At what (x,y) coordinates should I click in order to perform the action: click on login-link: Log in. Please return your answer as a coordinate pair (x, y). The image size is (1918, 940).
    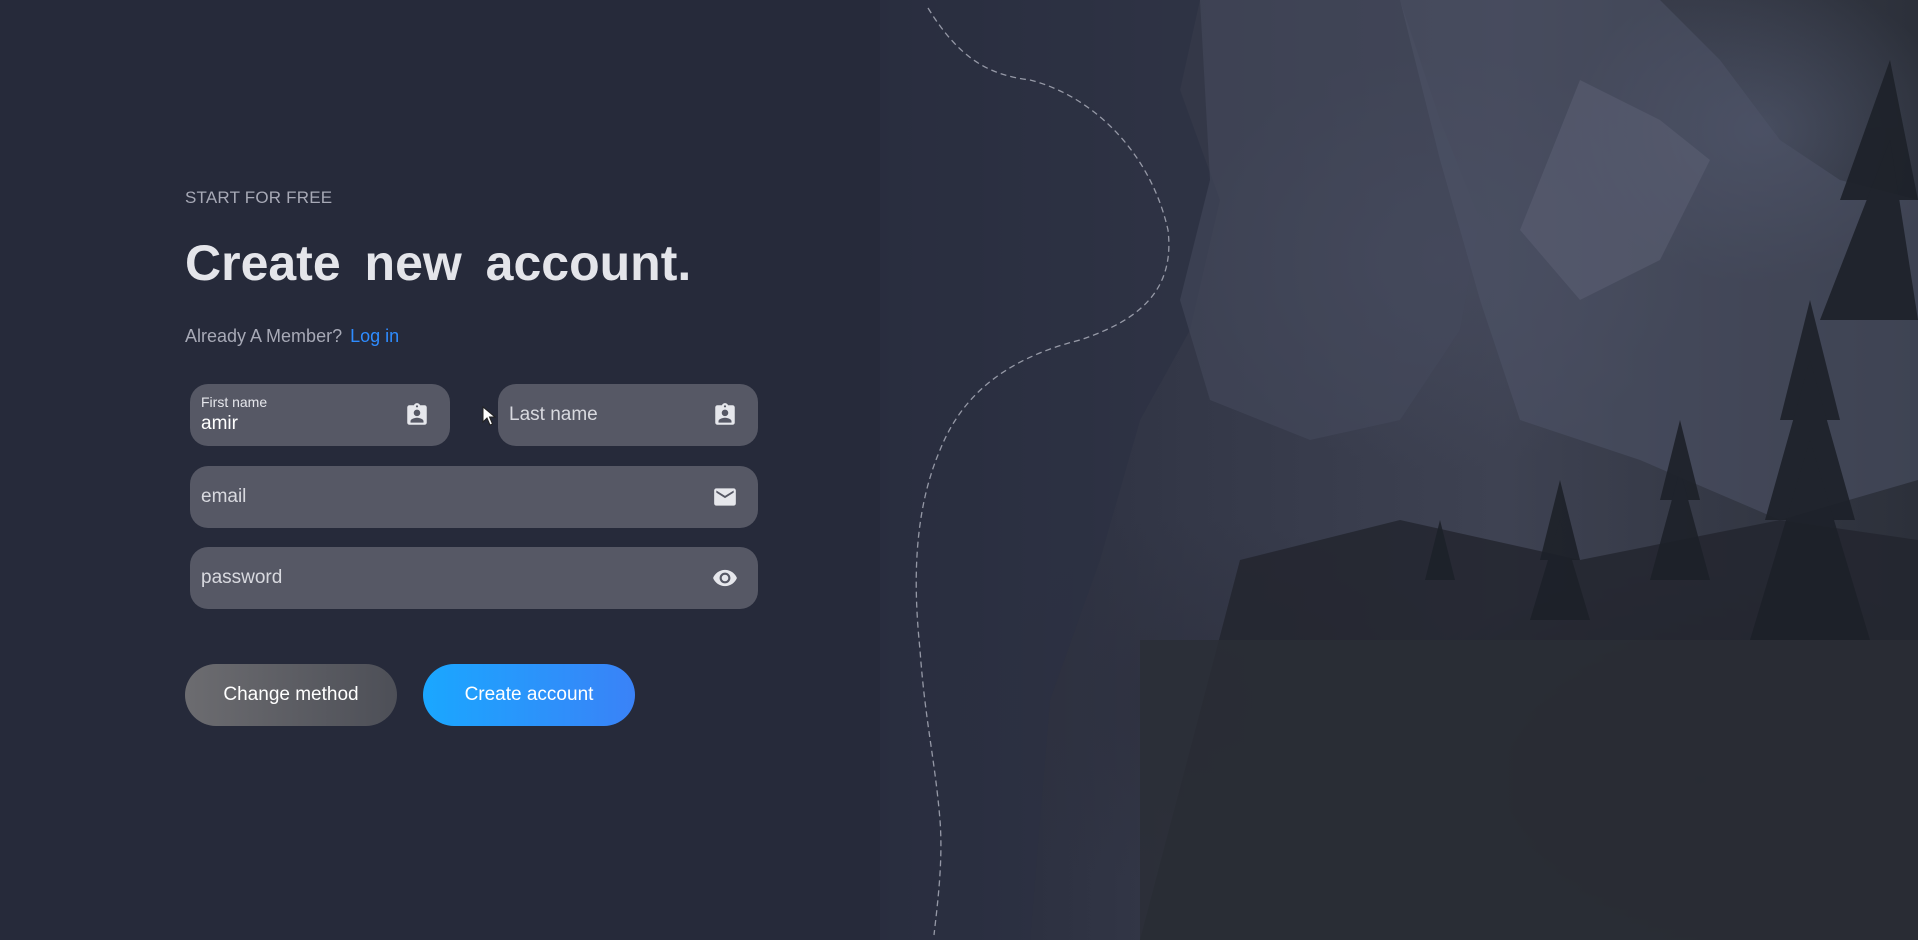
    Looking at the image, I should click on (374, 336).